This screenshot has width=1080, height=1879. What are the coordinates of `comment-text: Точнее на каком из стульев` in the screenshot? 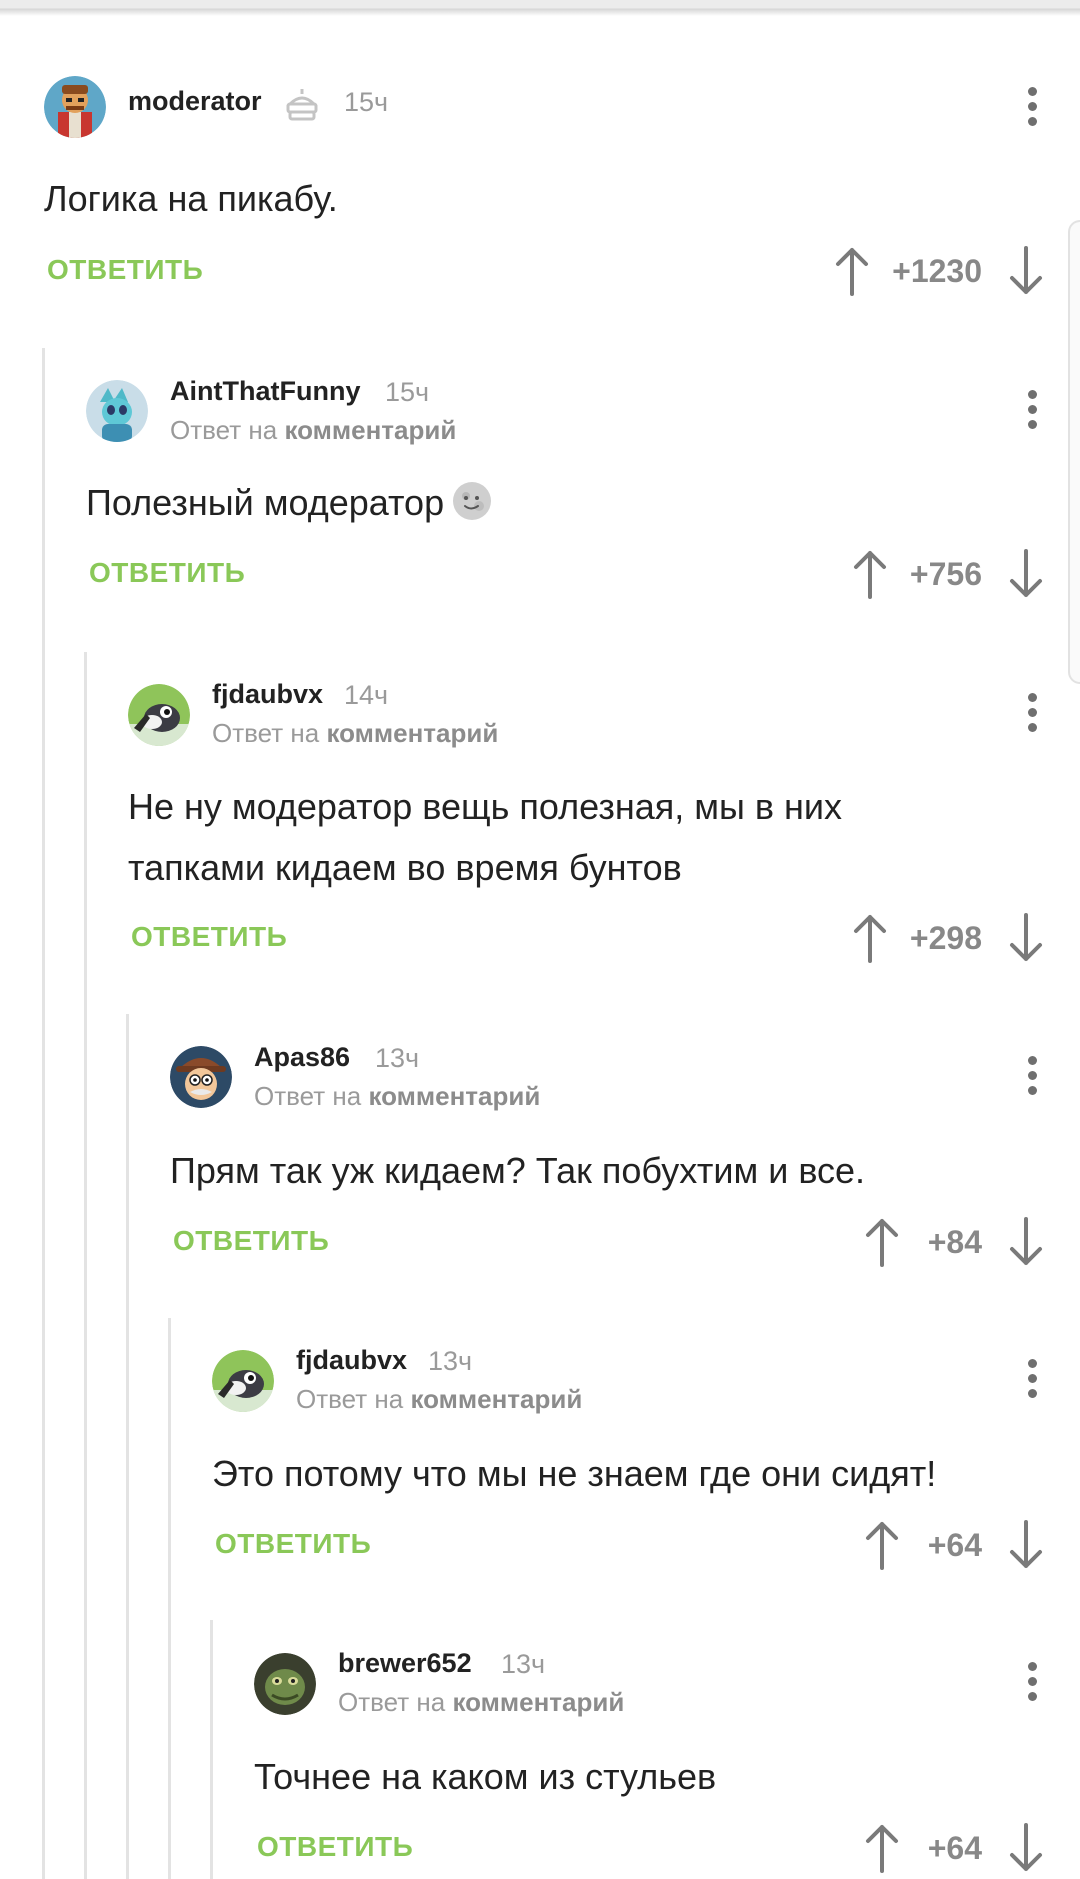 It's located at (485, 1776).